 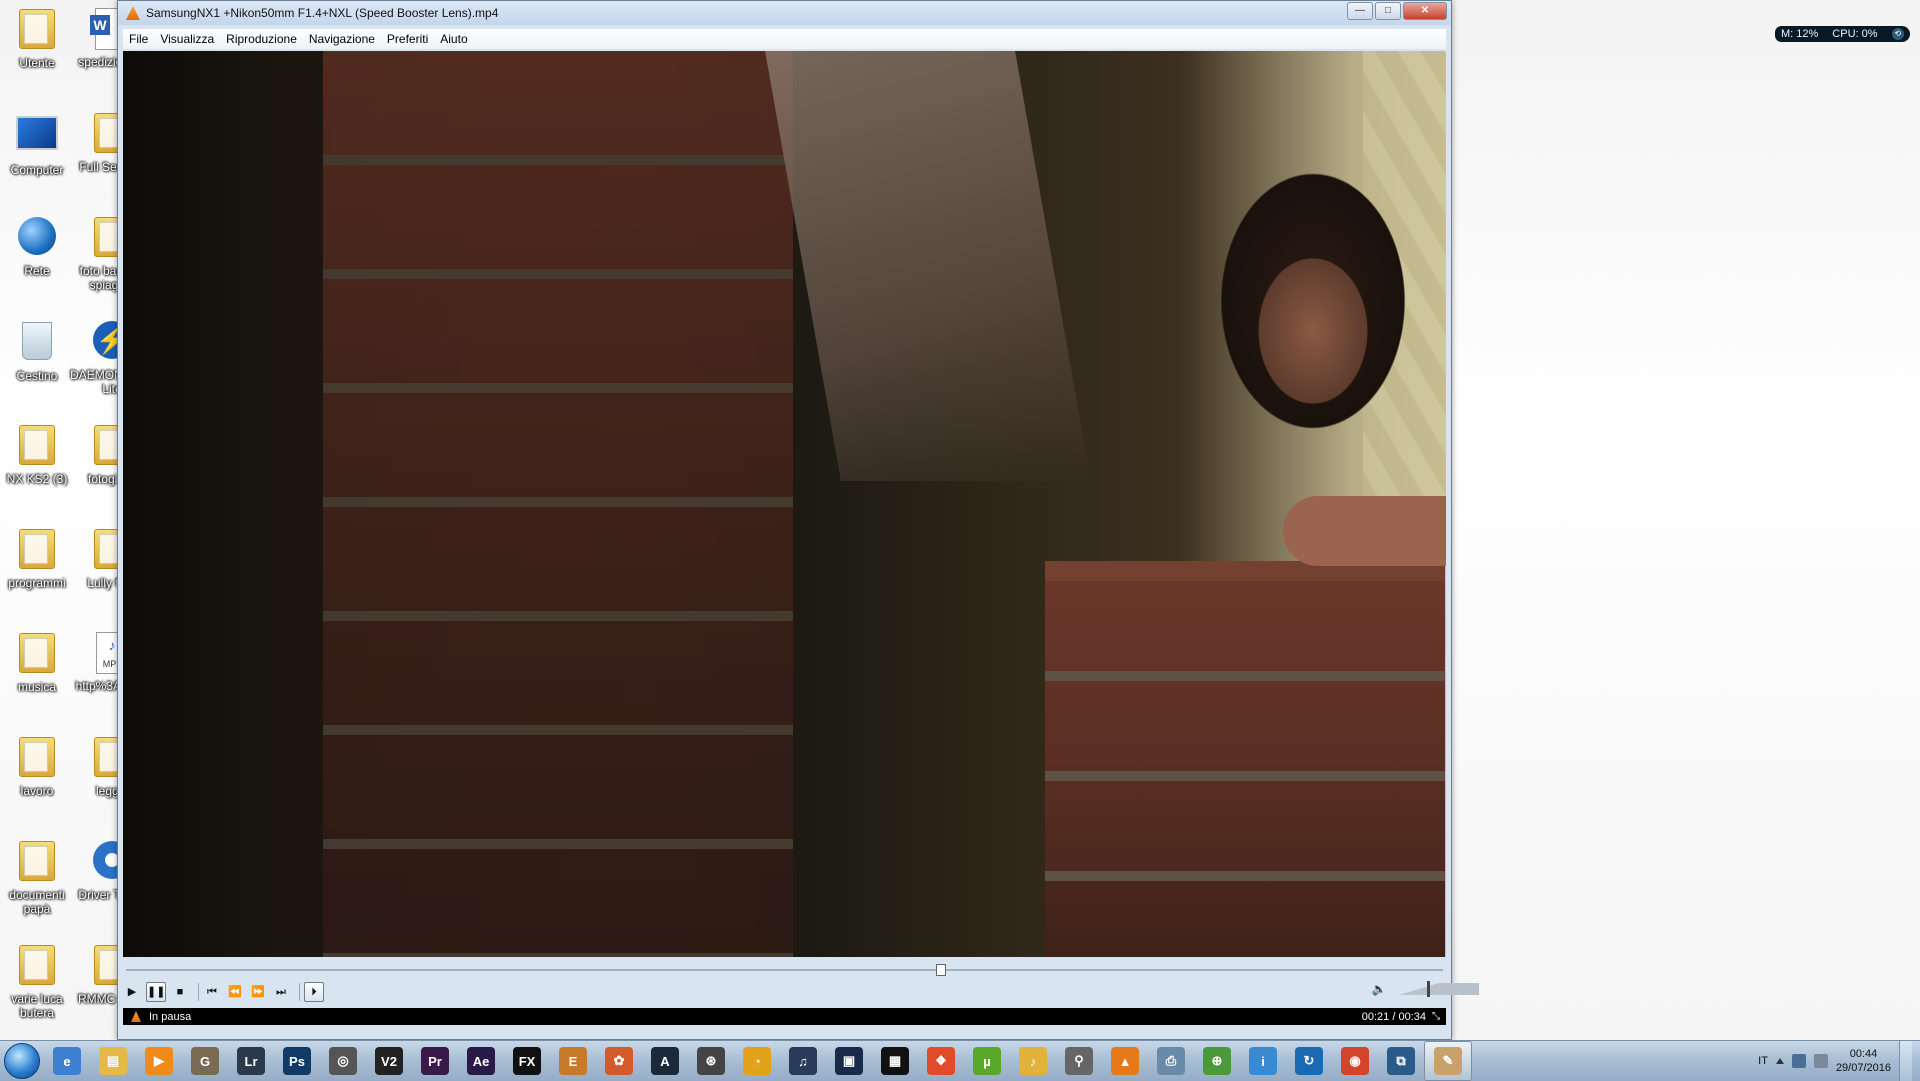 I want to click on avid-icon: A, so click(x=665, y=1061).